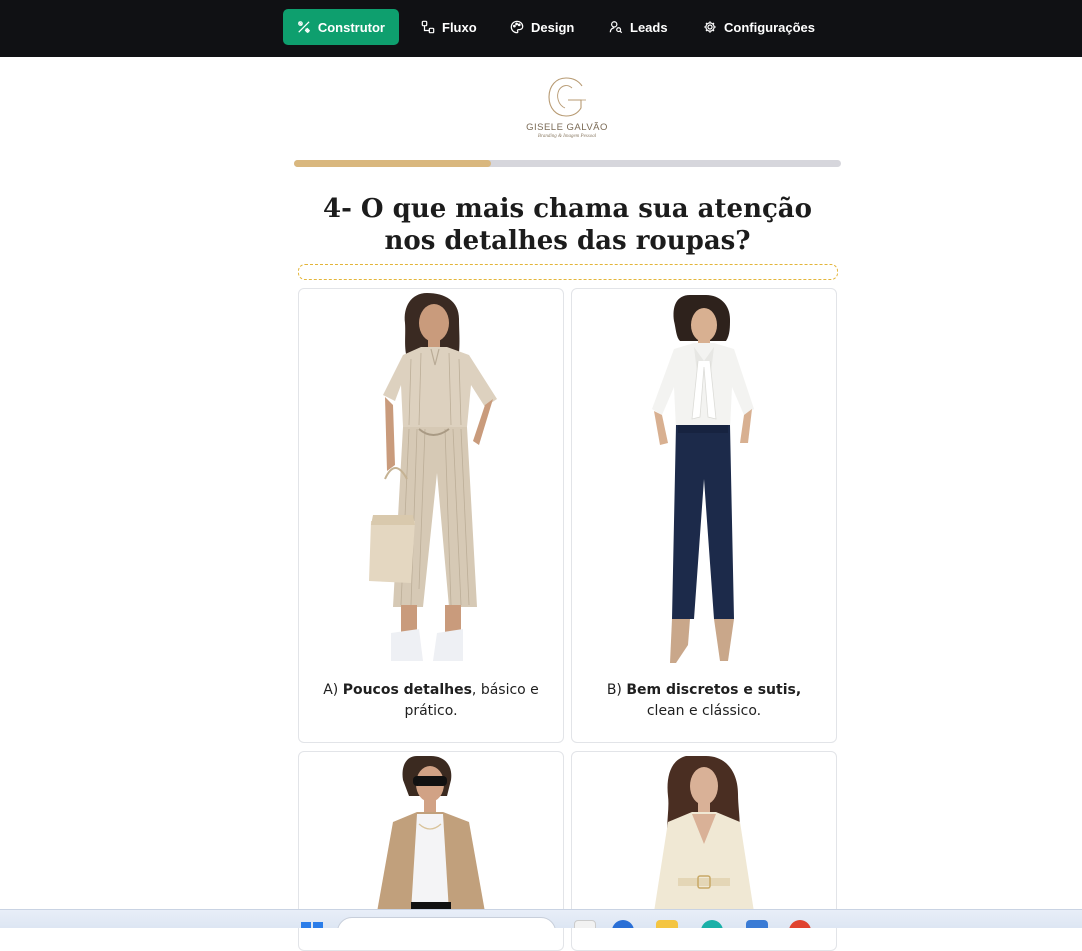  What do you see at coordinates (459, 27) in the screenshot?
I see `nav-fluxo-label: Fluxo` at bounding box center [459, 27].